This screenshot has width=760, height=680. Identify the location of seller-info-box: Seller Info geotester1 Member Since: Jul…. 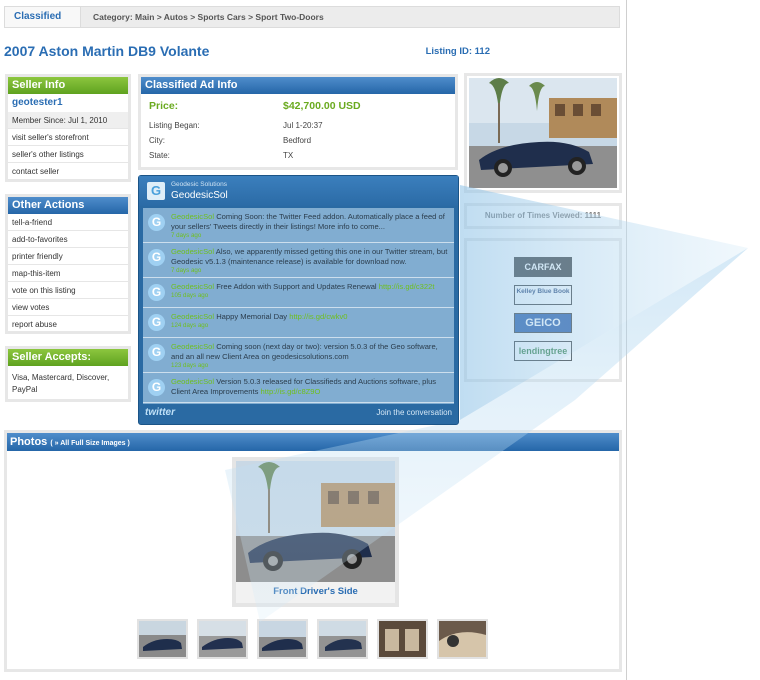
(68, 128).